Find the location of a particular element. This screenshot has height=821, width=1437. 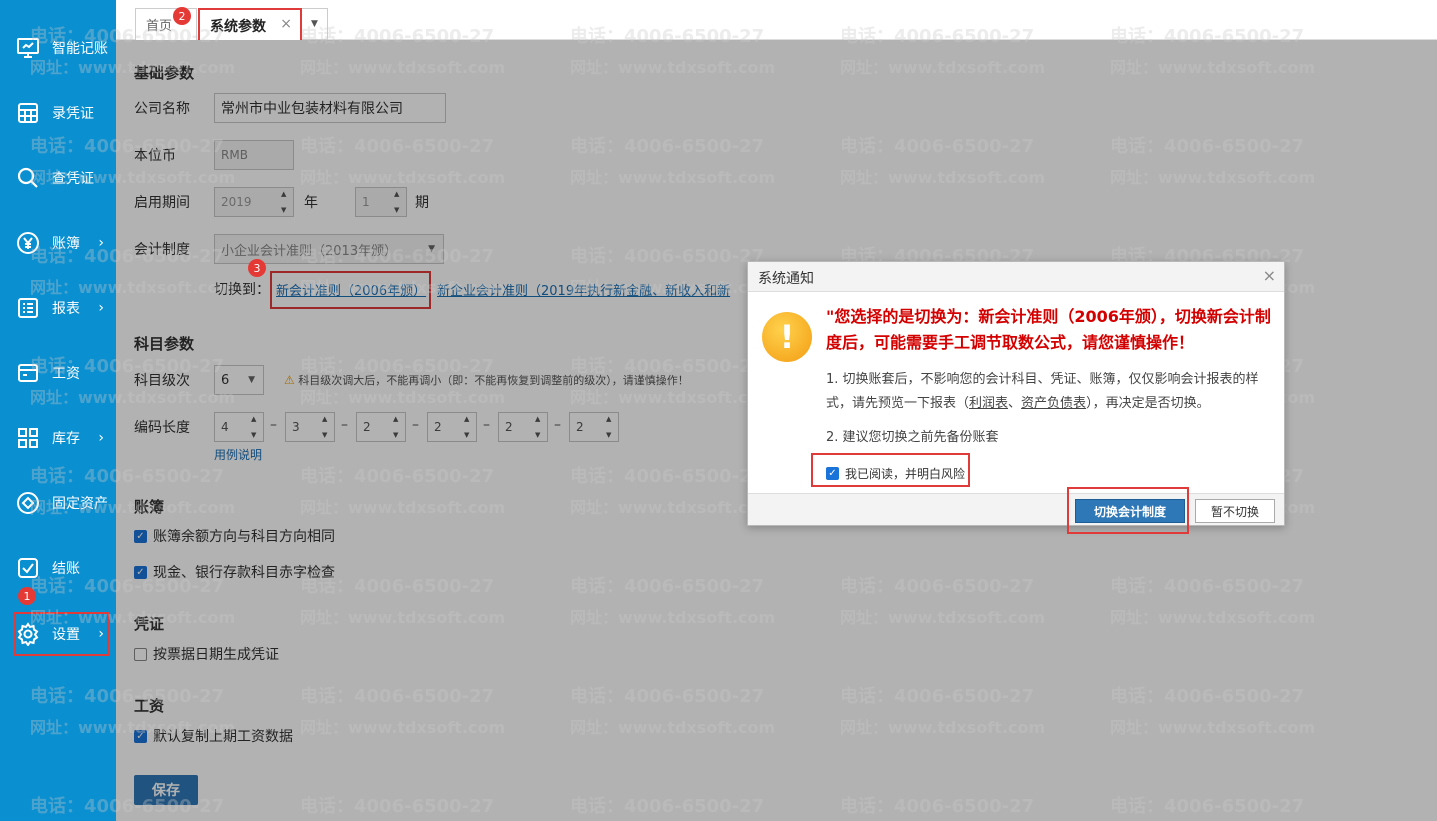

step-badge-3: 3 is located at coordinates (257, 268).